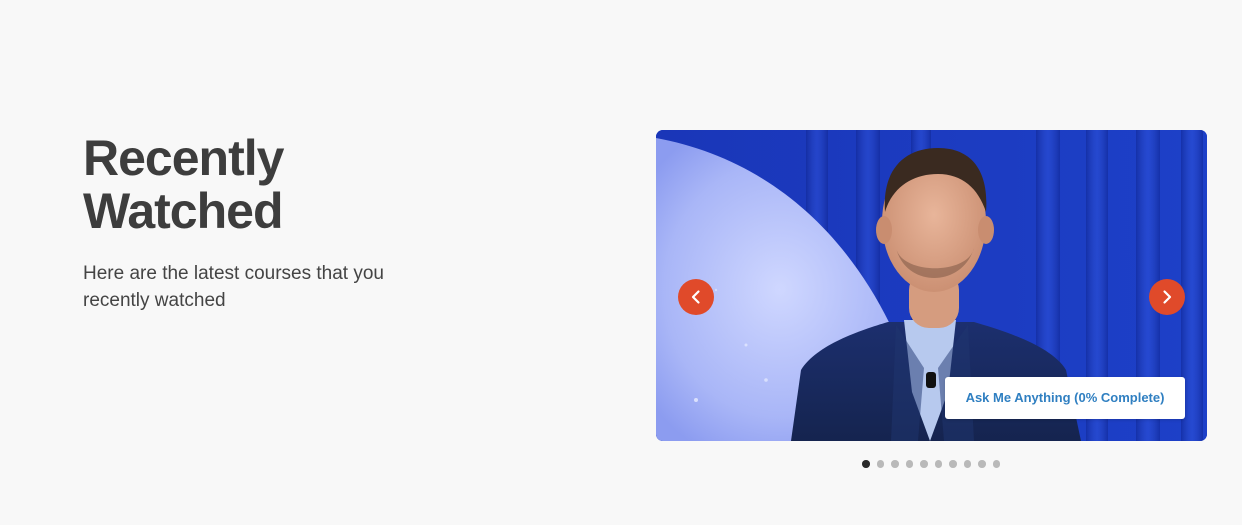  I want to click on chevron-right-icon, so click(1167, 297).